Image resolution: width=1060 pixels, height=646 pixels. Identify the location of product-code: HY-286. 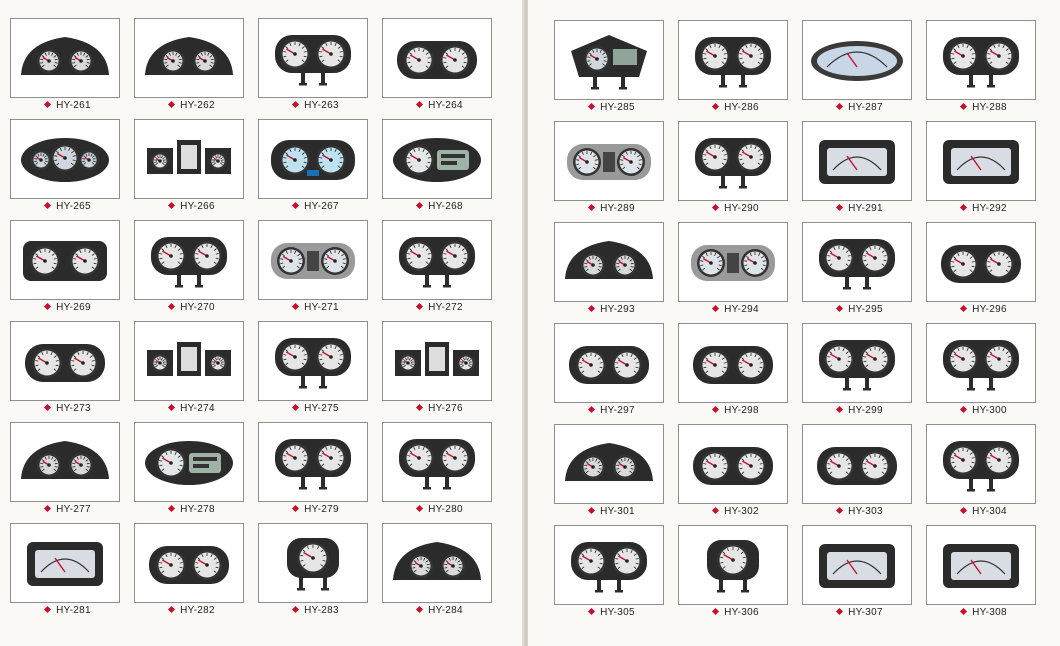
(741, 107).